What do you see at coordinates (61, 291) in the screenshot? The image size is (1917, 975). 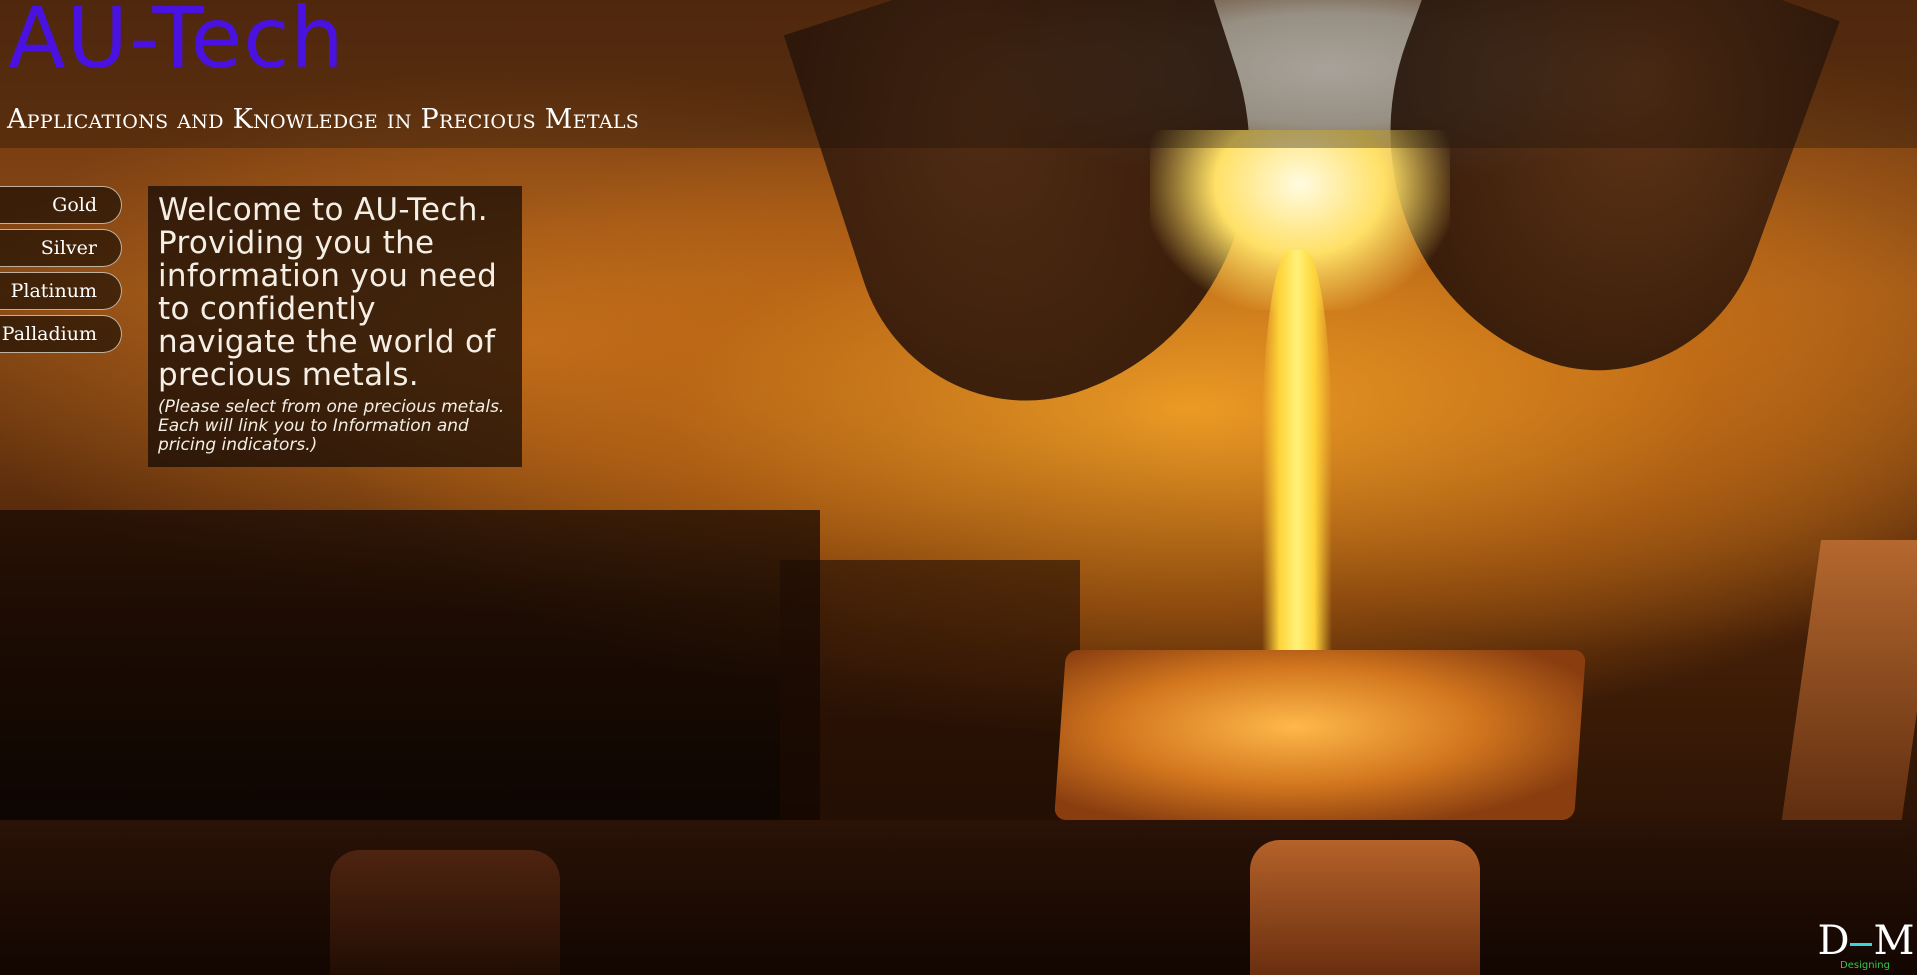 I see `nav-item-platinum: Platinum` at bounding box center [61, 291].